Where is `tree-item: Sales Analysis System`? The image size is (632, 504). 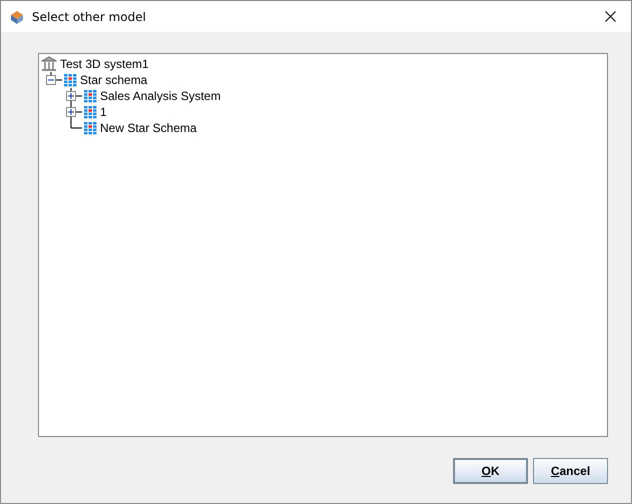 tree-item: Sales Analysis System is located at coordinates (160, 96).